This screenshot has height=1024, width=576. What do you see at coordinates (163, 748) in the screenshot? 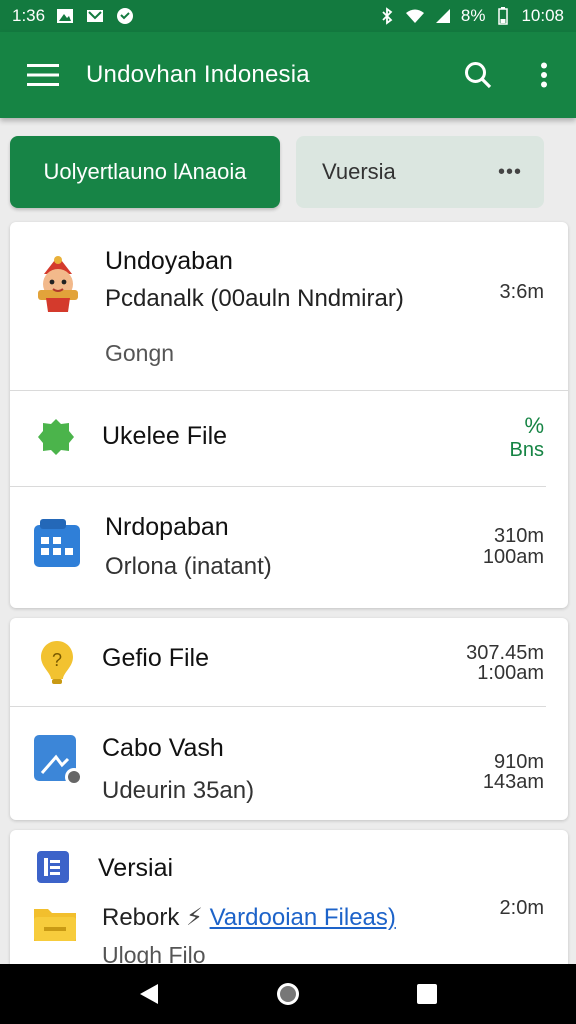
I see `item-title: Cabo Vash` at bounding box center [163, 748].